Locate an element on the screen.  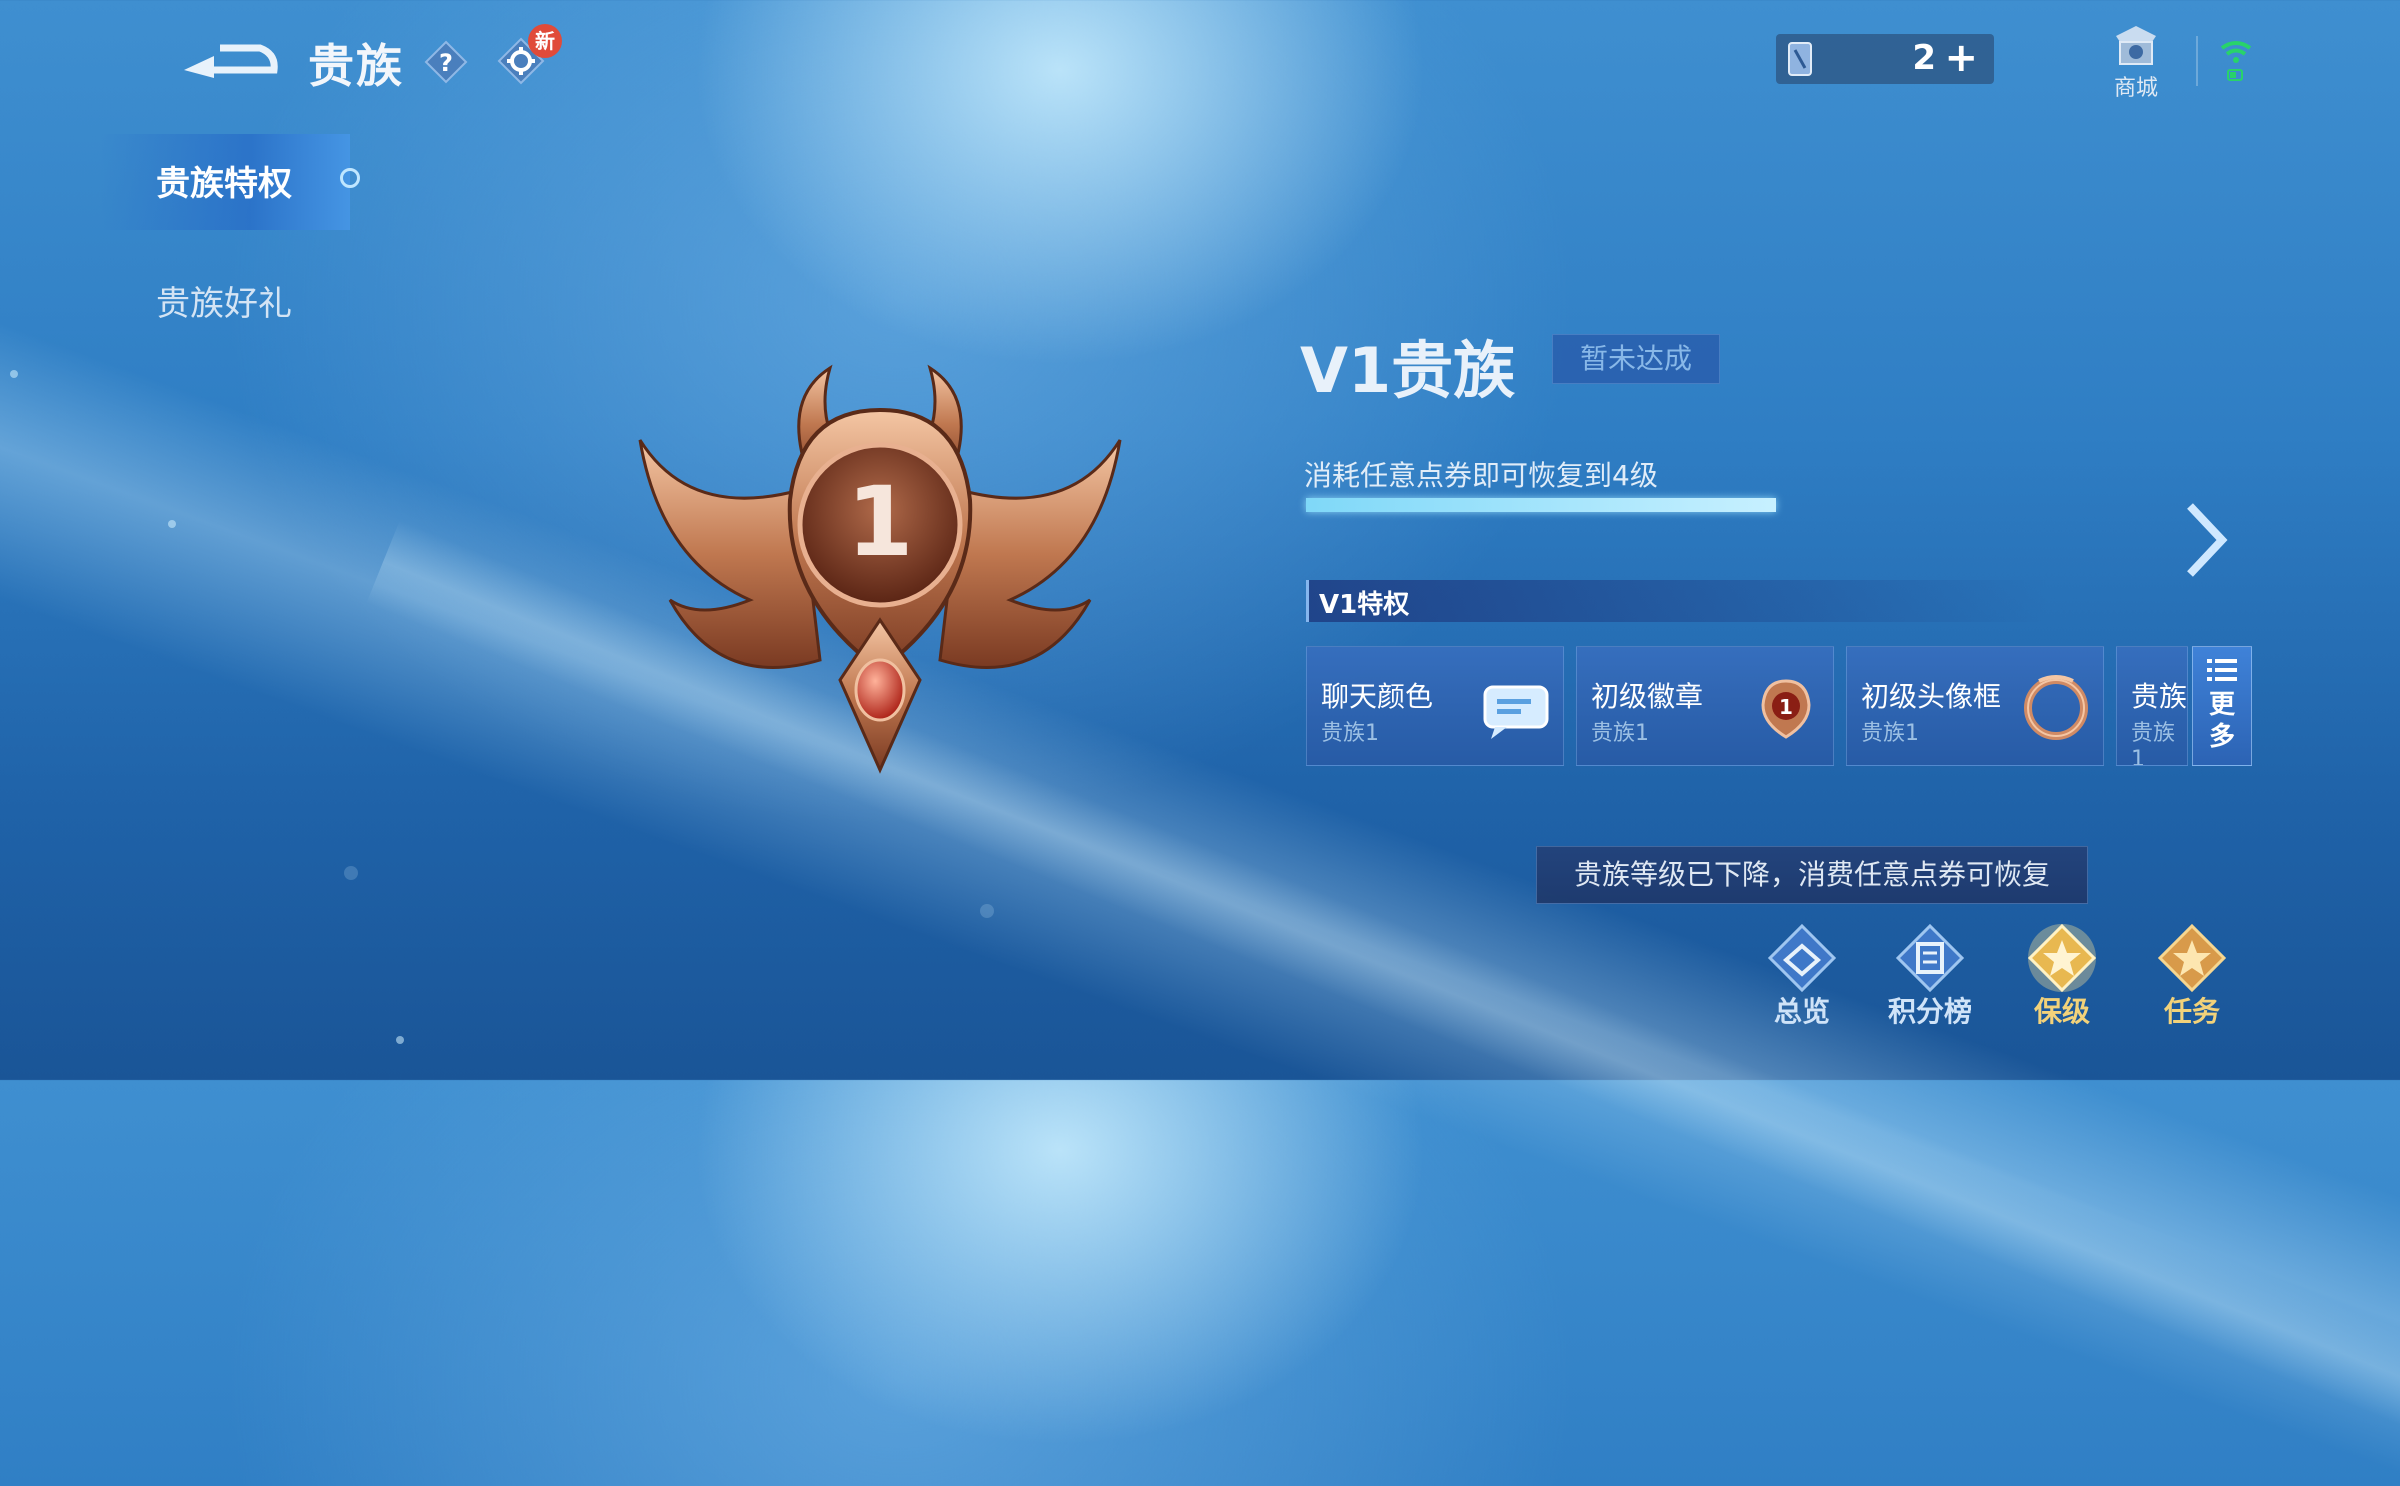
shop-button: 商城 is located at coordinates (2136, 62).